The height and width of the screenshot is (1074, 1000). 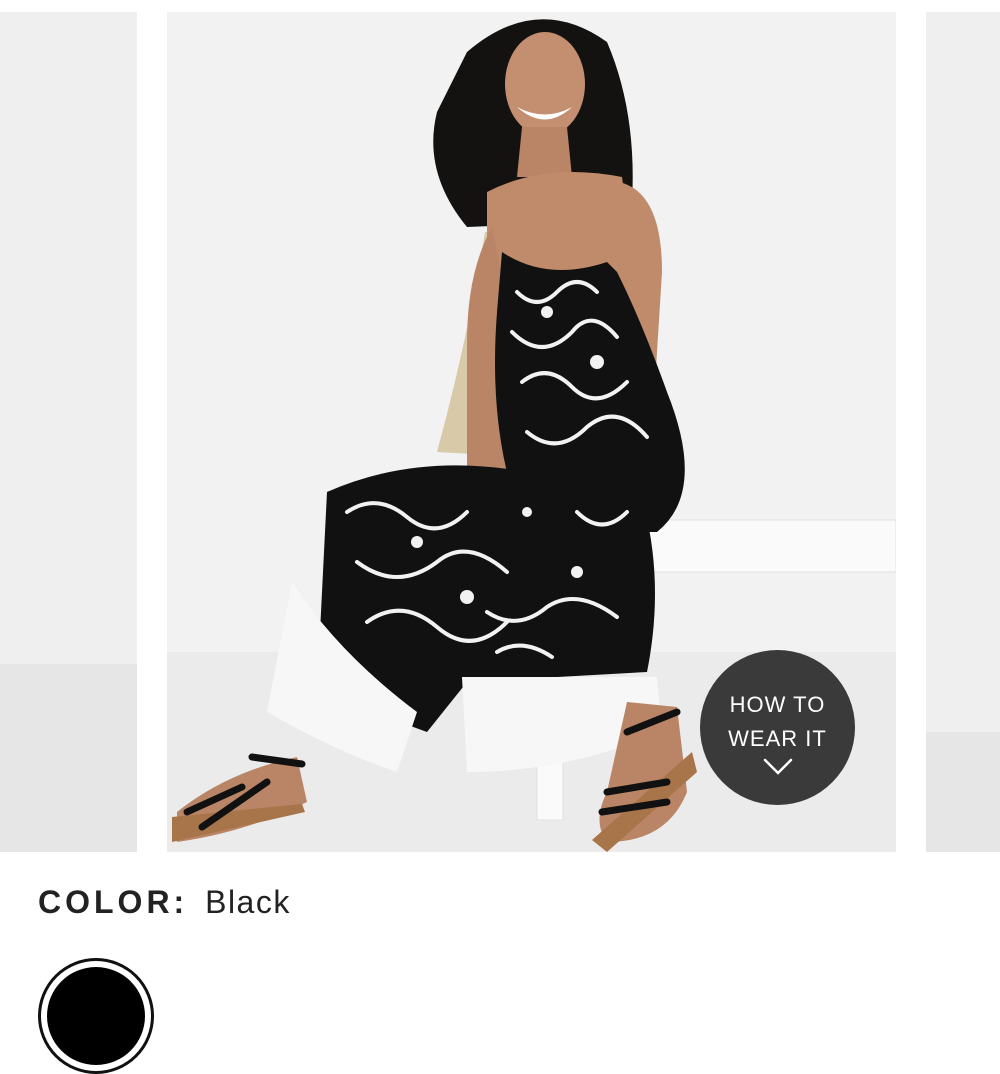 I want to click on color-value: Black, so click(x=248, y=902).